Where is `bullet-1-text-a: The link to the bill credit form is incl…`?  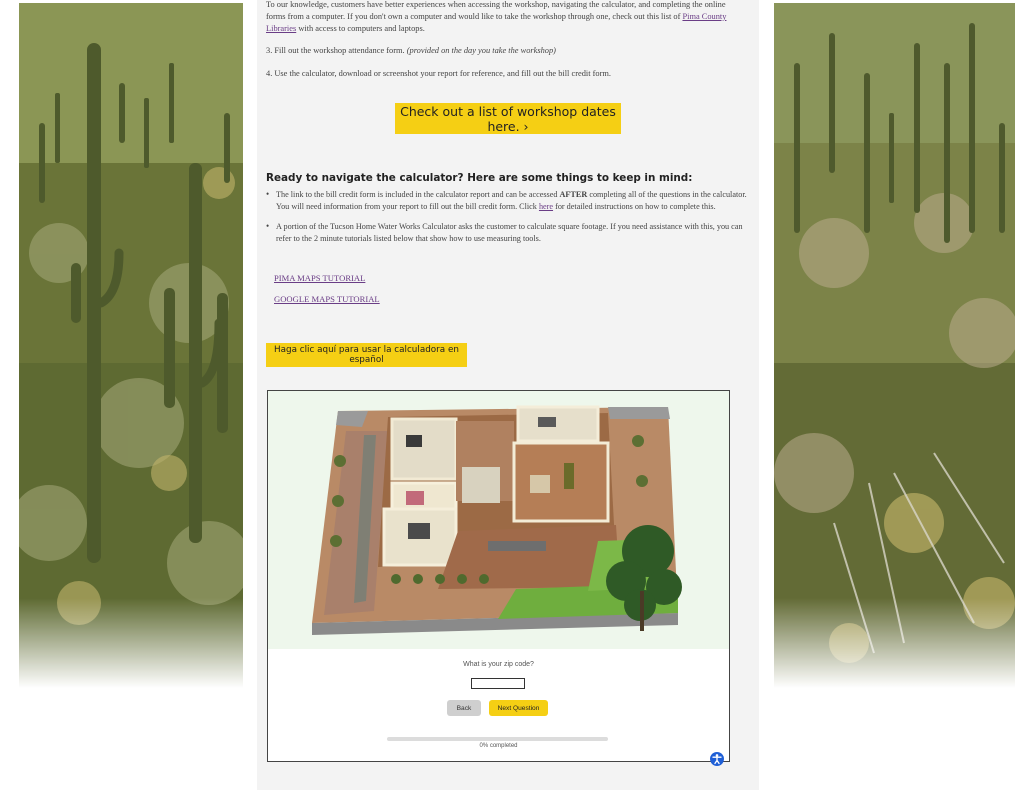
bullet-1-text-a: The link to the bill credit form is incl… is located at coordinates (418, 194).